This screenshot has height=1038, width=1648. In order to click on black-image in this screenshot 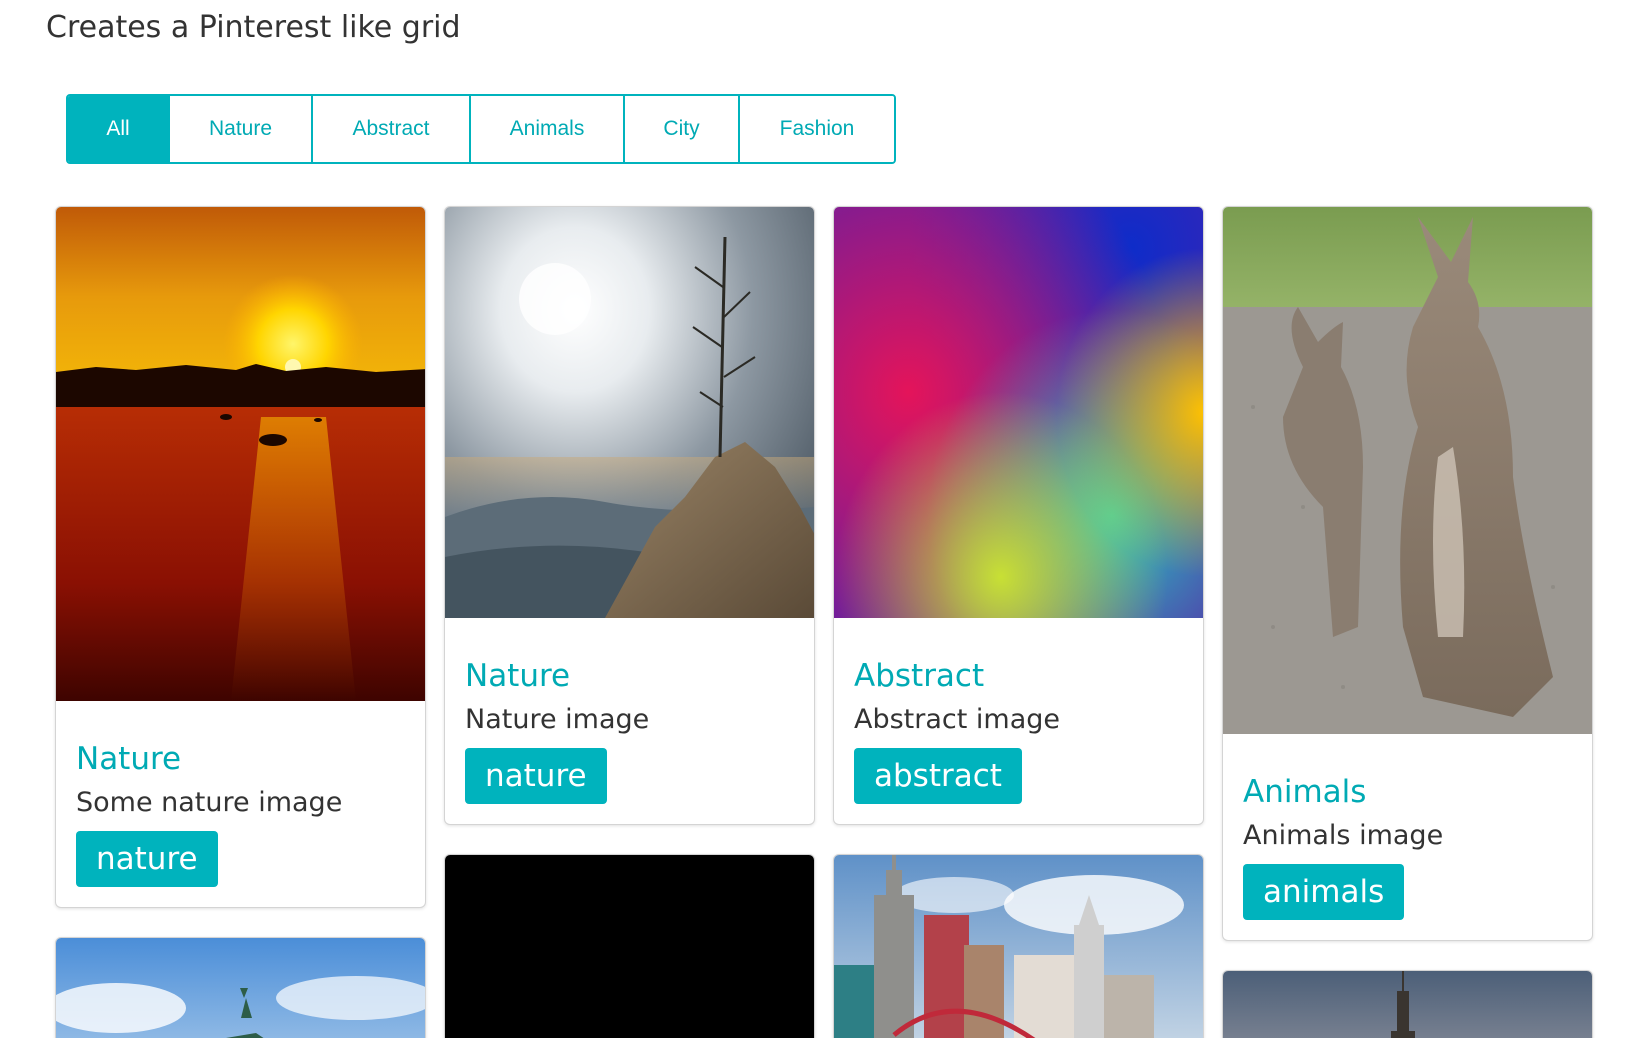, I will do `click(629, 946)`.